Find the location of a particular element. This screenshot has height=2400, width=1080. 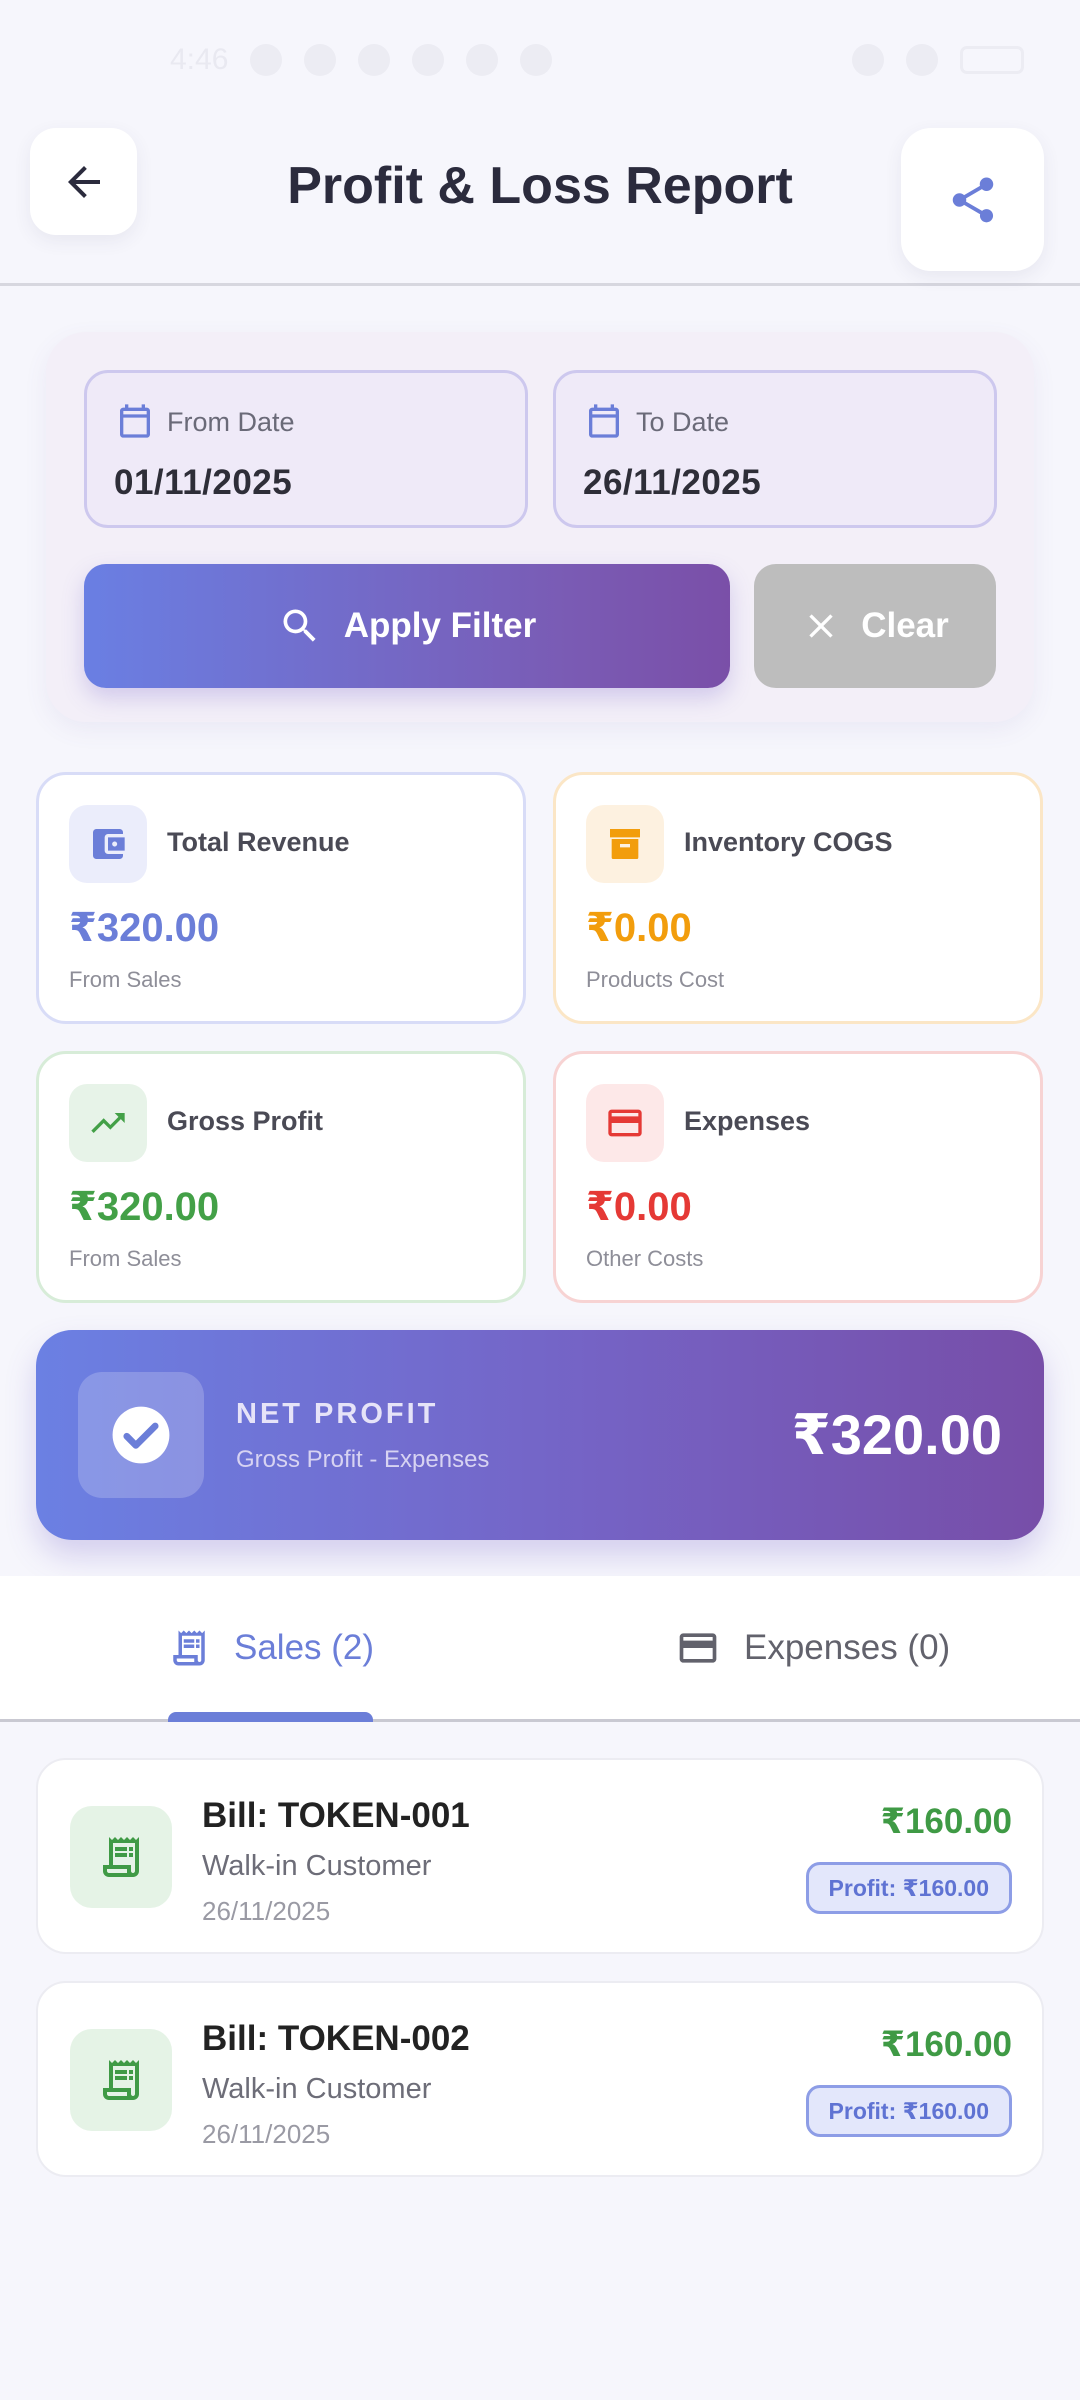

inventory-cogs-card: Inventory COGS ₹0.00 Products Cost is located at coordinates (798, 898).